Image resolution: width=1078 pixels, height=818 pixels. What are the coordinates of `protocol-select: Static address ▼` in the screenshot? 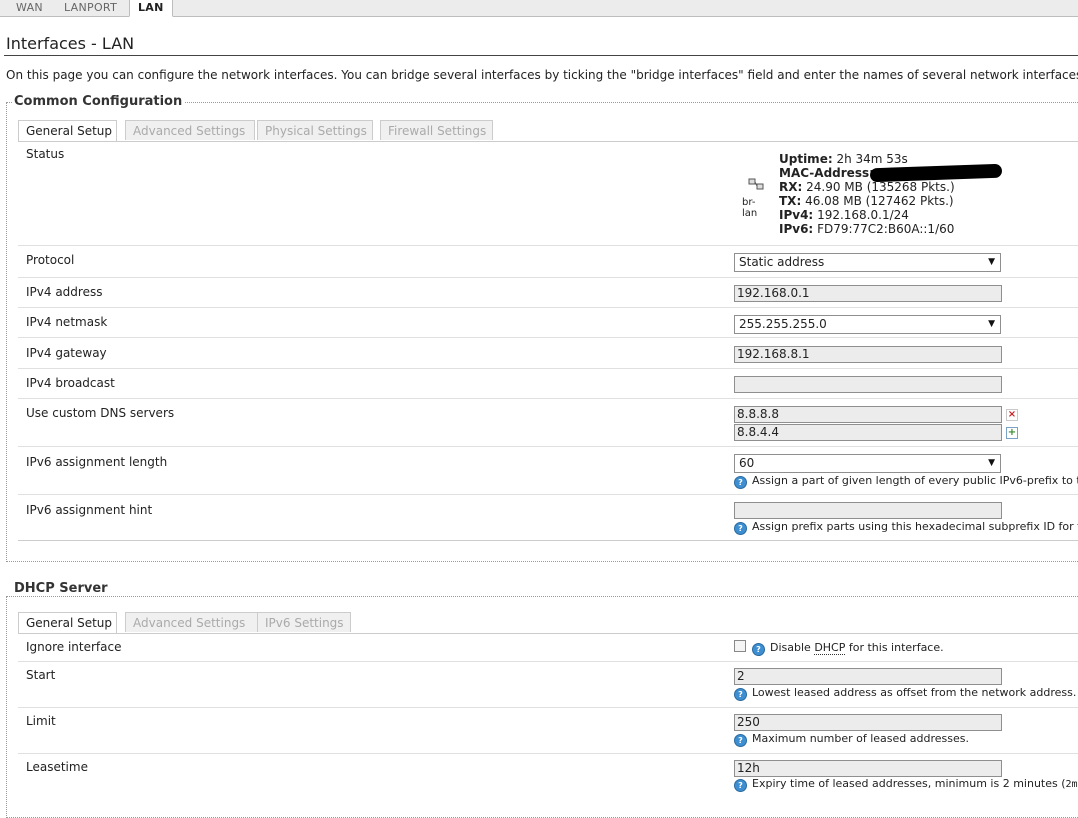 It's located at (867, 262).